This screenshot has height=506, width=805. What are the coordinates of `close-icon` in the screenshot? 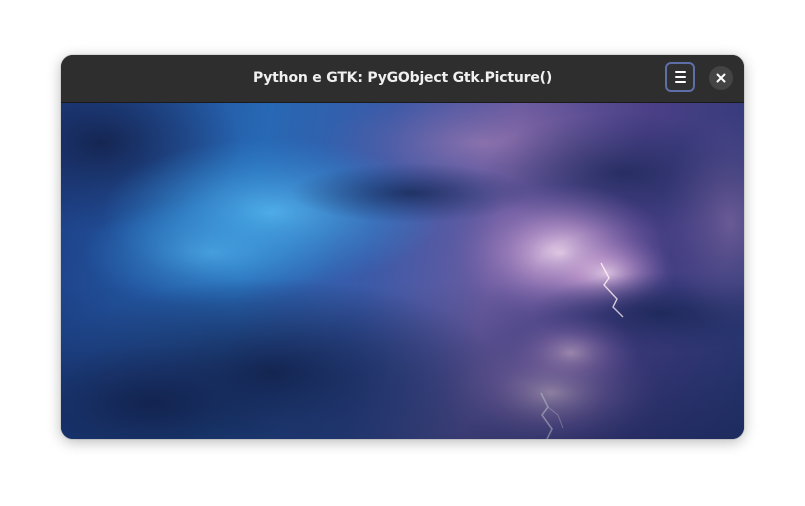 It's located at (721, 78).